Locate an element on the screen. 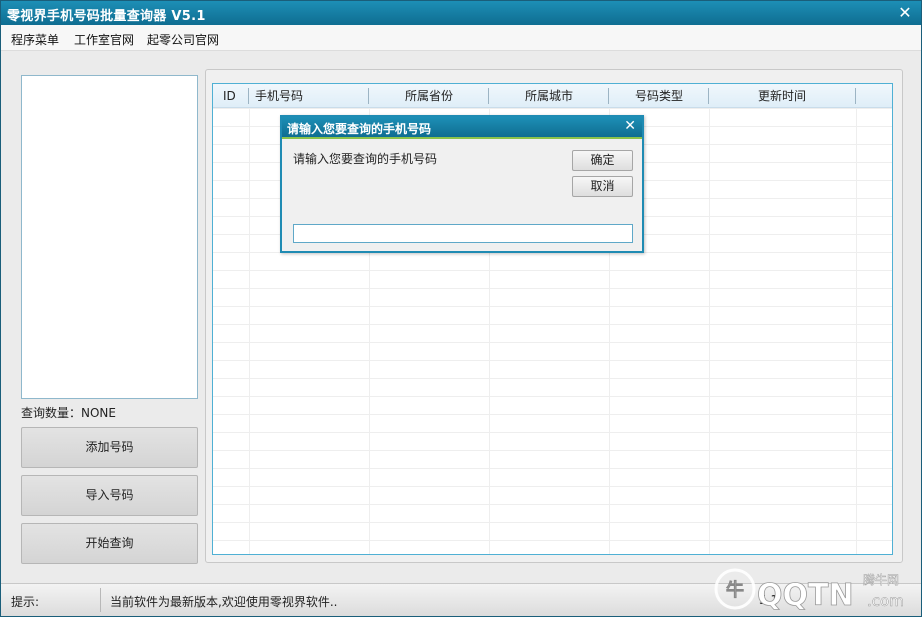 The image size is (922, 617). column-header-province: 所属省份 is located at coordinates (429, 96).